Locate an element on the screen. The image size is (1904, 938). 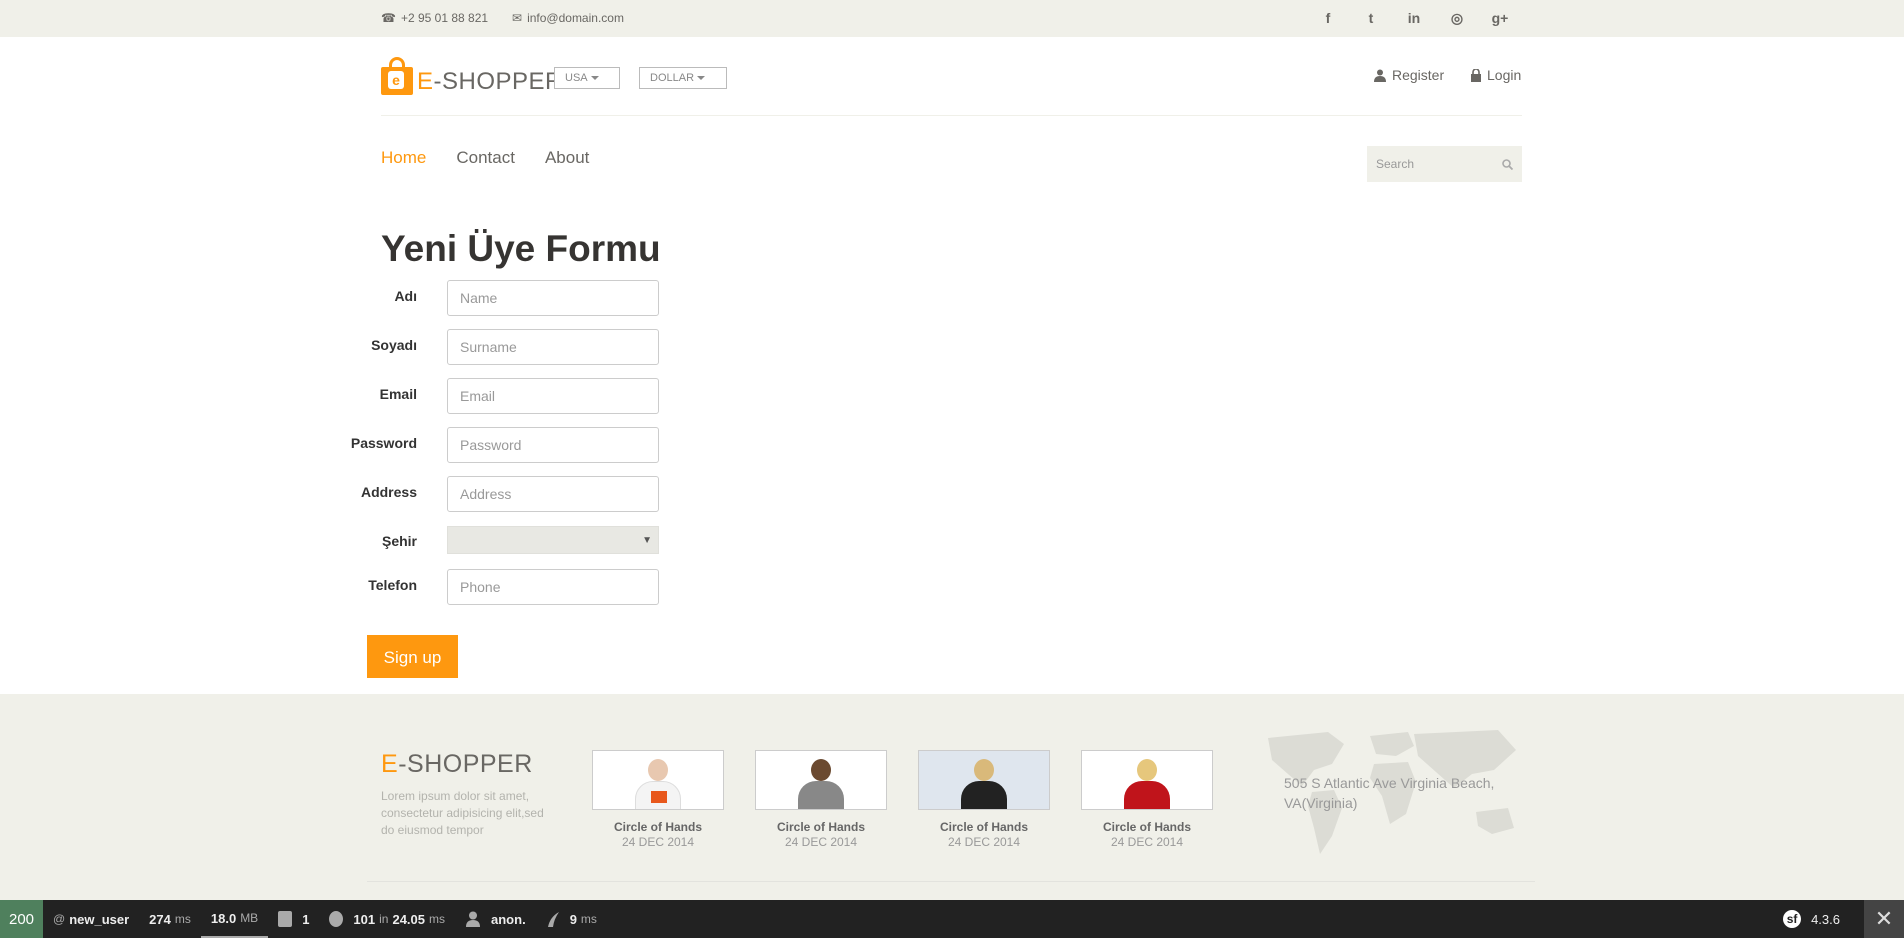
request-time: 274 is located at coordinates (160, 919).